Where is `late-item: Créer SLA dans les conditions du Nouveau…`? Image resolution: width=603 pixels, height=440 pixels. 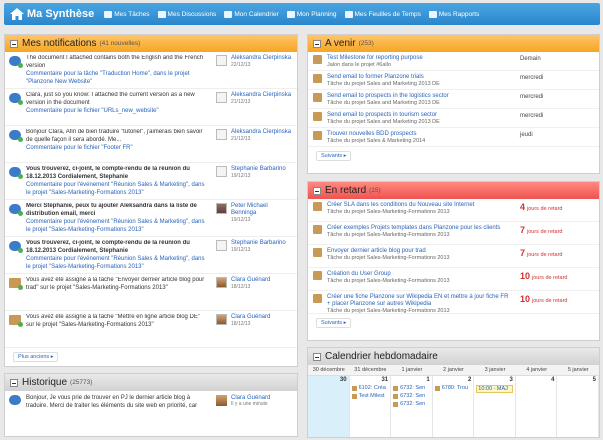
late-item: Créer SLA dans les conditions du Nouveau… is located at coordinates (453, 210).